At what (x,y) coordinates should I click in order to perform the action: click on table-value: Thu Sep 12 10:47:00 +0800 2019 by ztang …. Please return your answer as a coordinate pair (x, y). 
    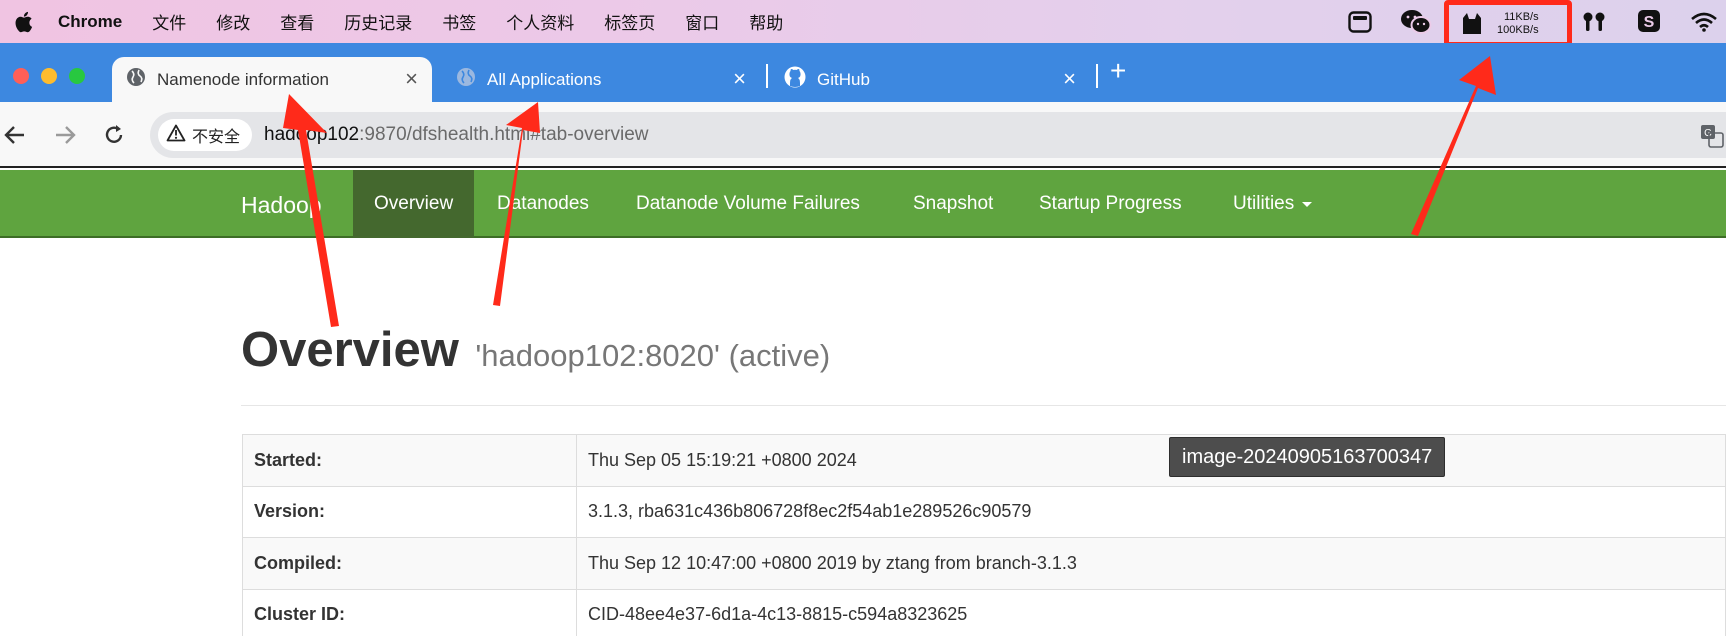
    Looking at the image, I should click on (1151, 563).